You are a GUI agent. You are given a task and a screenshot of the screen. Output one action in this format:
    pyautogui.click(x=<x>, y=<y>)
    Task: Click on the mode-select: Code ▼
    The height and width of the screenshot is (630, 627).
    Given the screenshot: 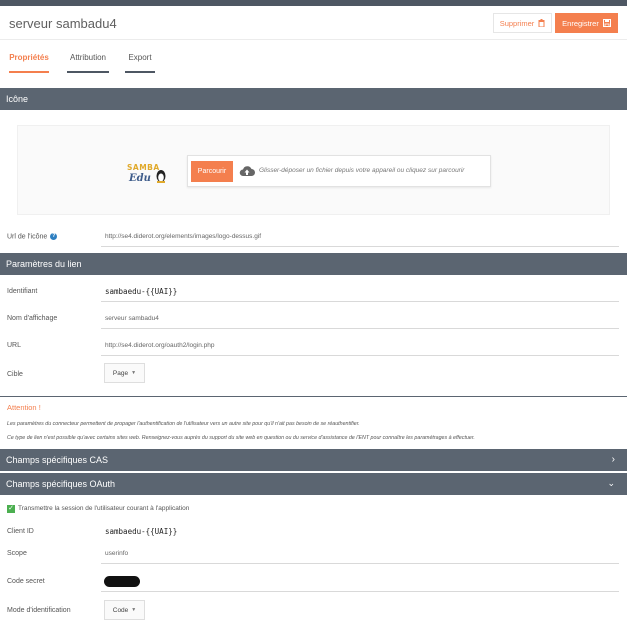 What is the action you would take?
    pyautogui.click(x=124, y=610)
    